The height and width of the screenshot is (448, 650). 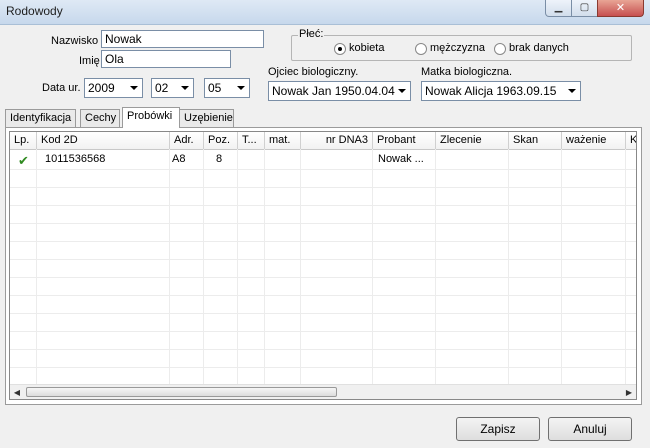 I want to click on month-value: 02, so click(x=162, y=88).